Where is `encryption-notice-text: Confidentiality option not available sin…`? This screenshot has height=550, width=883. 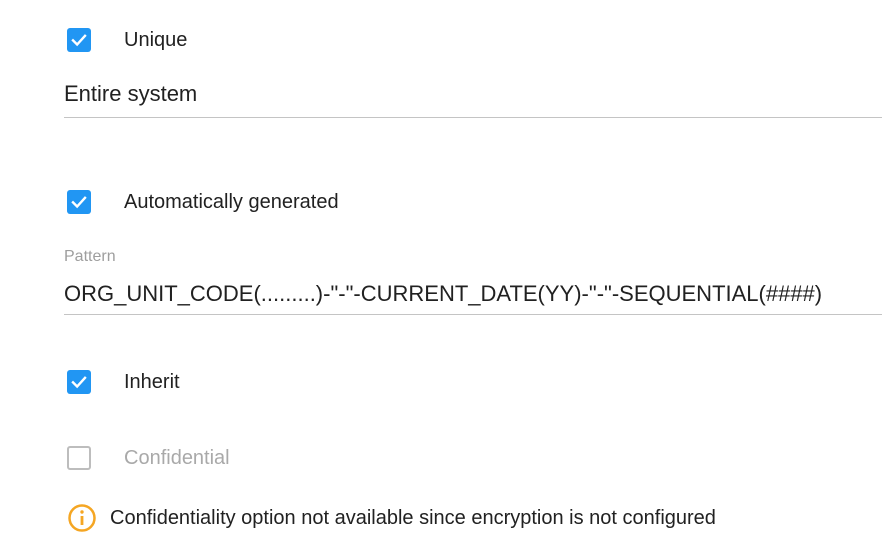 encryption-notice-text: Confidentiality option not available sin… is located at coordinates (413, 517).